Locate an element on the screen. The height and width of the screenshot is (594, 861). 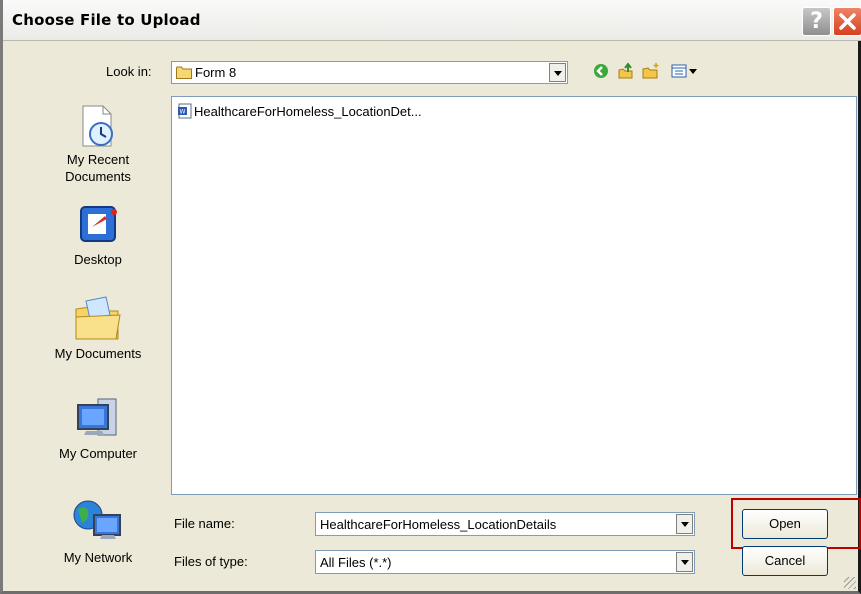
new-folder-icon is located at coordinates (650, 71).